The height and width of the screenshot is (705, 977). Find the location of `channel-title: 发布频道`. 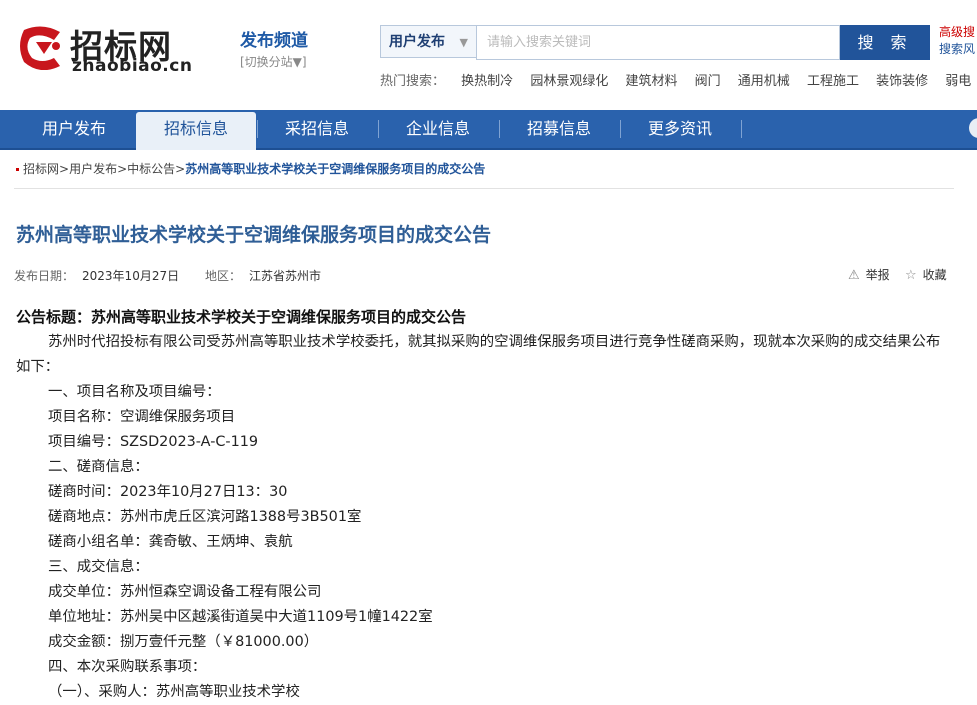

channel-title: 发布频道 is located at coordinates (274, 41).